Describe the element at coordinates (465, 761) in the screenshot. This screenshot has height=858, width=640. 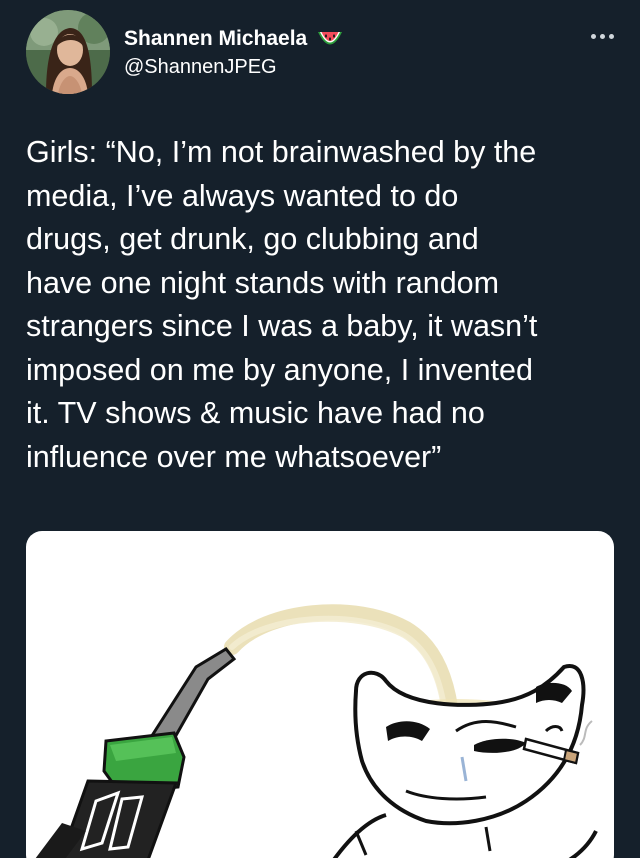
I see `wojak-face-icon` at that location.